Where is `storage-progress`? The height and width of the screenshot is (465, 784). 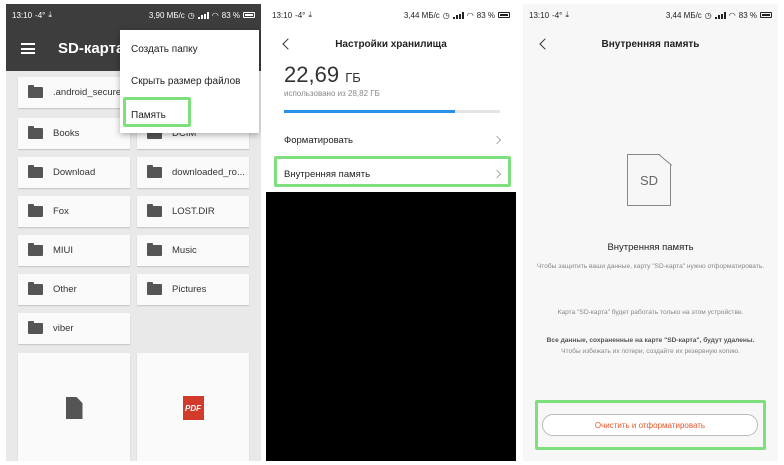 storage-progress is located at coordinates (392, 111).